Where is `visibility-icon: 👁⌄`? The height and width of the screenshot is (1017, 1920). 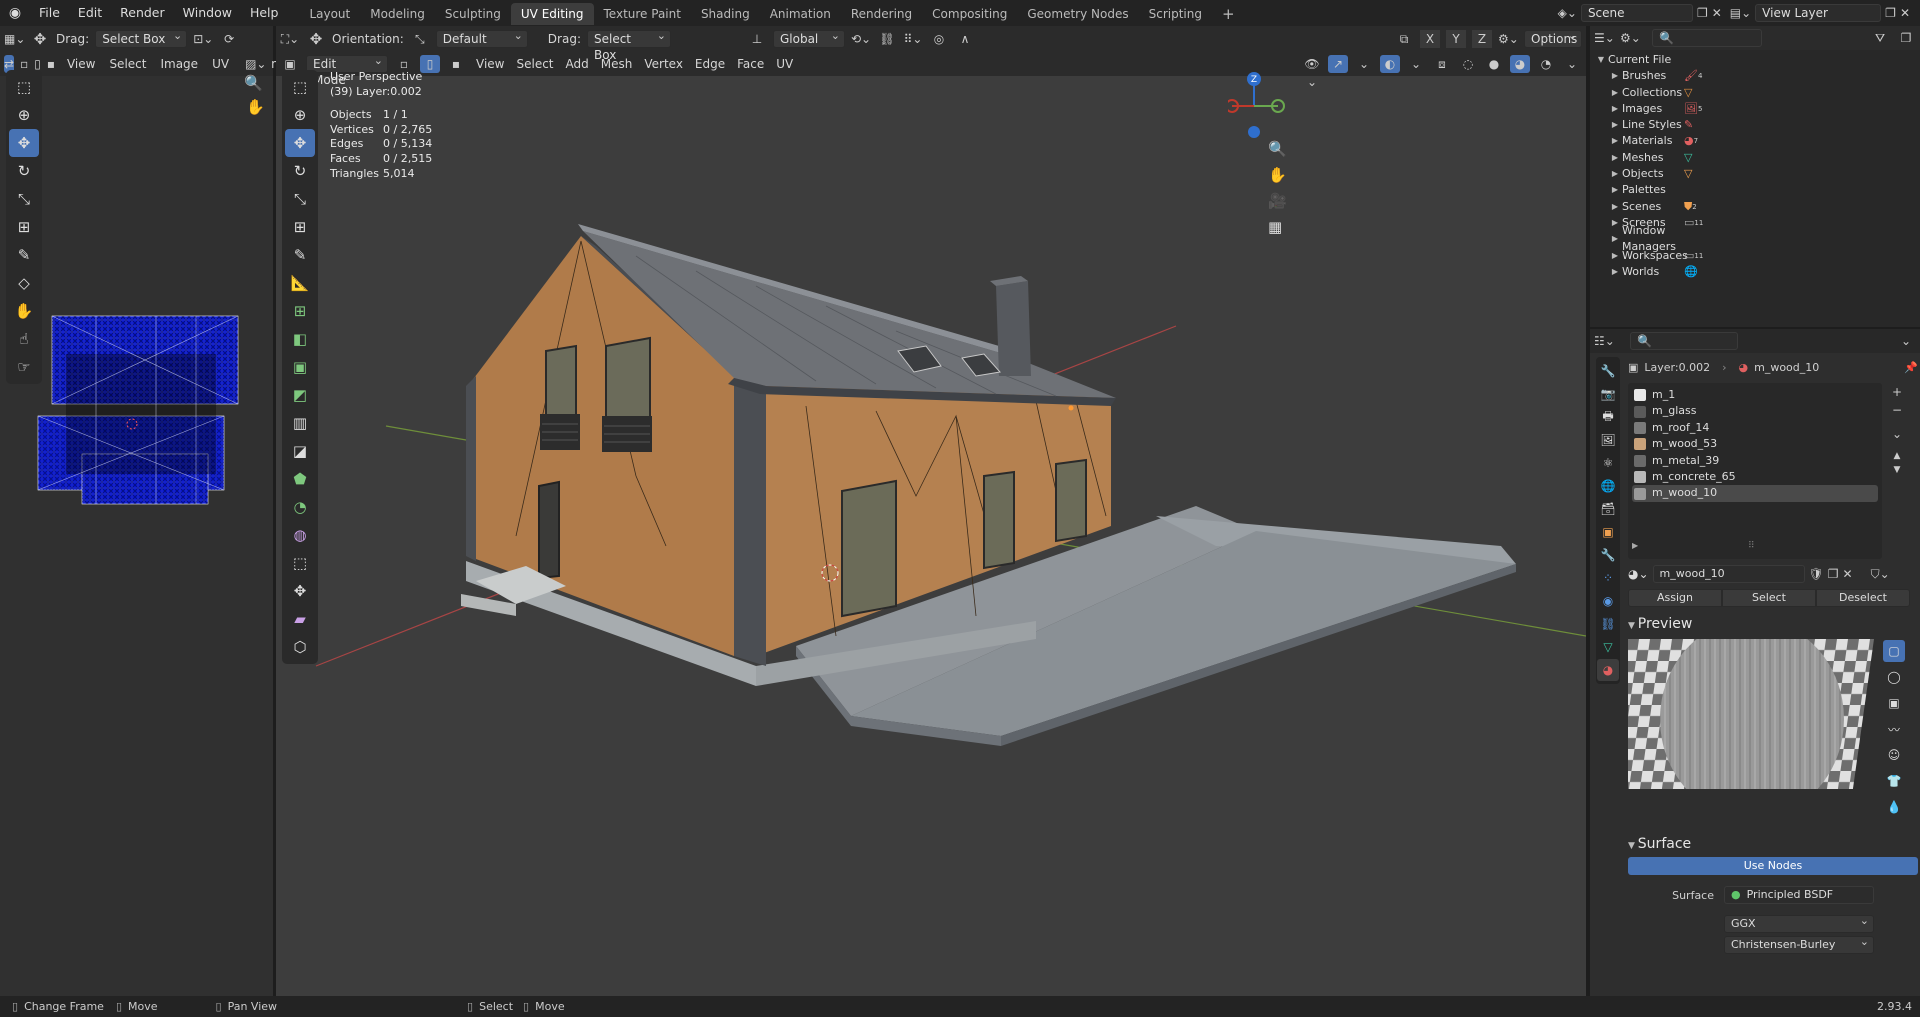 visibility-icon: 👁⌄ is located at coordinates (1312, 72).